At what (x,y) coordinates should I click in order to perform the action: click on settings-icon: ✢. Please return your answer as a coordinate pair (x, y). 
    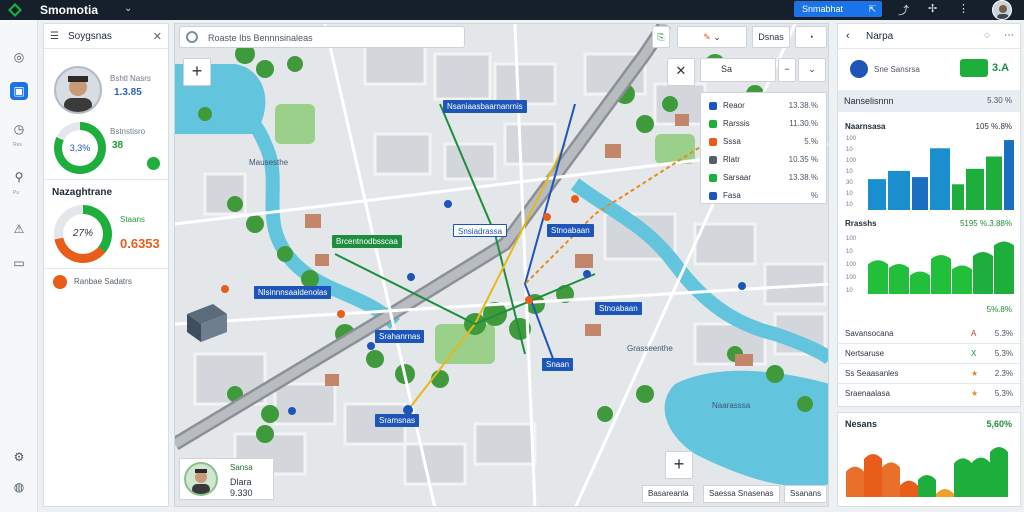
    Looking at the image, I should click on (932, 8).